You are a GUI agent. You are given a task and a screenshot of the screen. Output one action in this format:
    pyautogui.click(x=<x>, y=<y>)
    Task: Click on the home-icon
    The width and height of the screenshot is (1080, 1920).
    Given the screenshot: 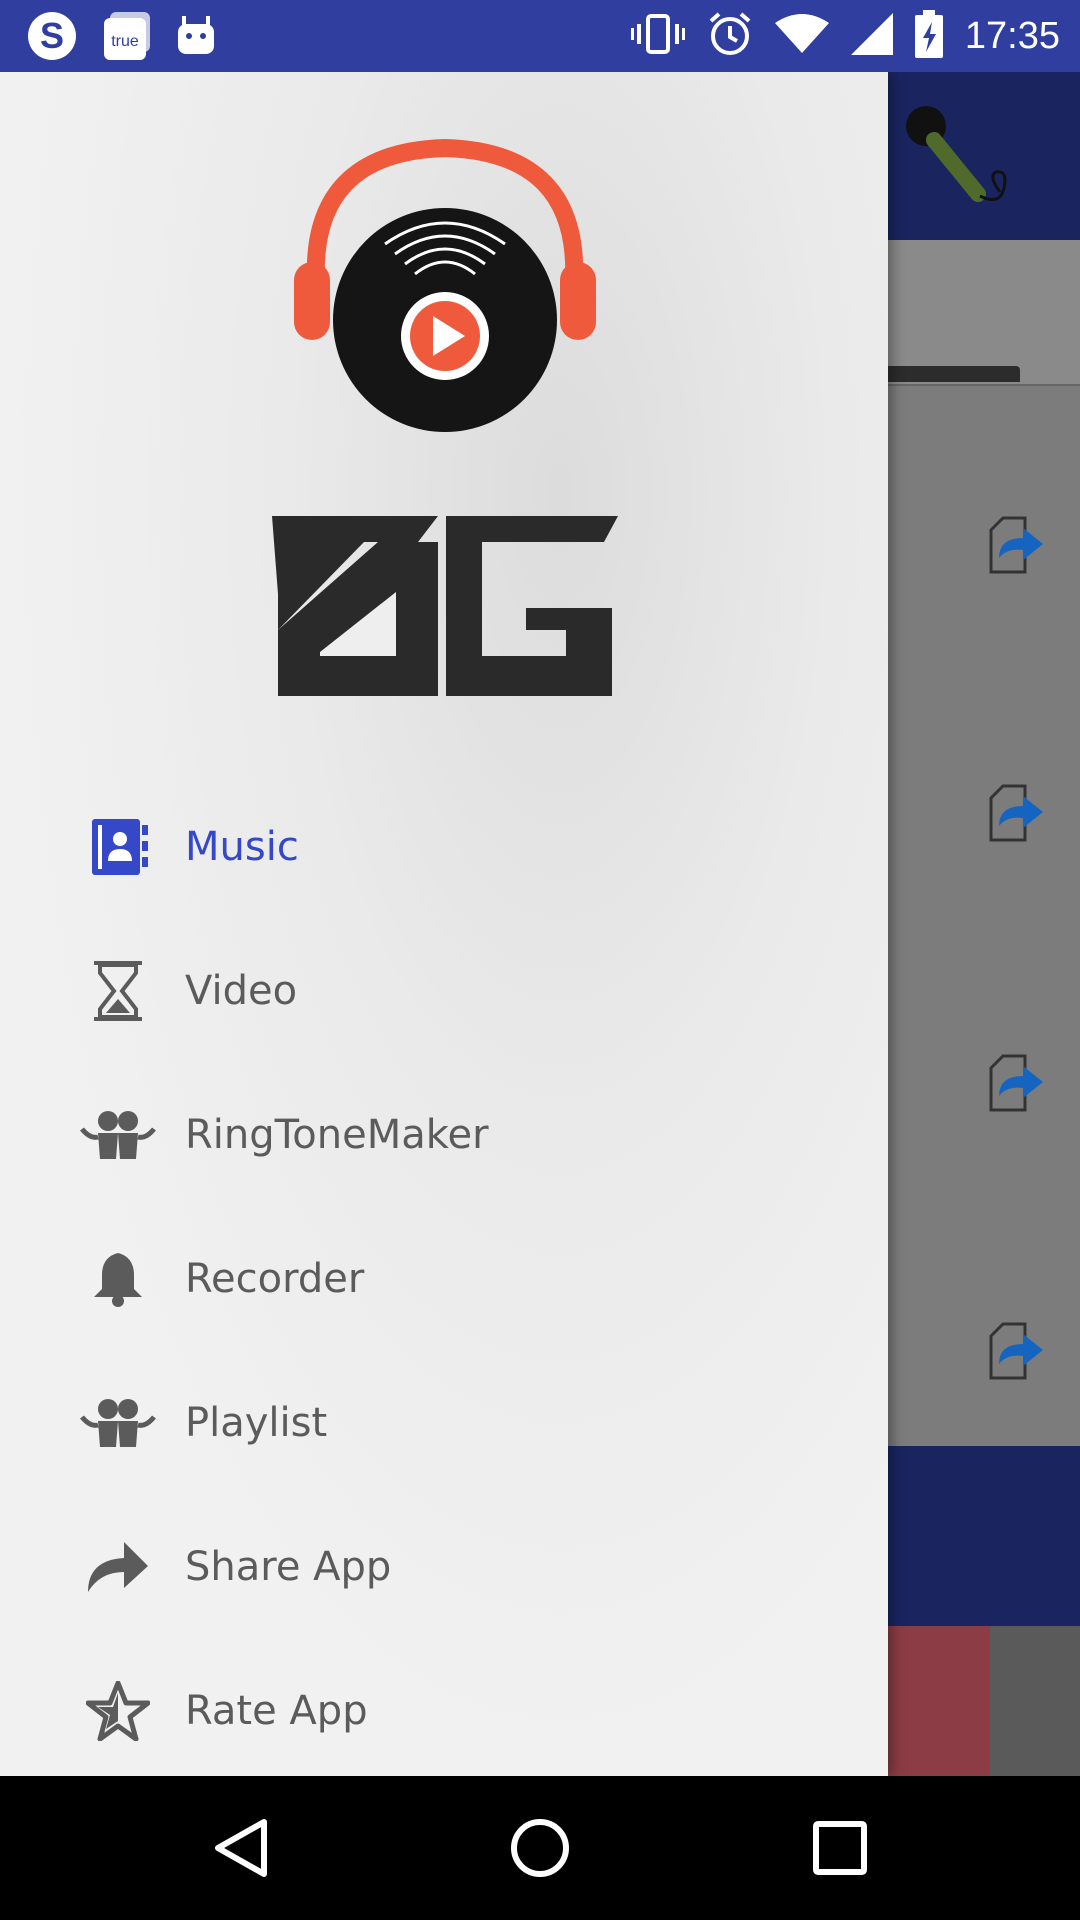 What is the action you would take?
    pyautogui.click(x=540, y=1848)
    